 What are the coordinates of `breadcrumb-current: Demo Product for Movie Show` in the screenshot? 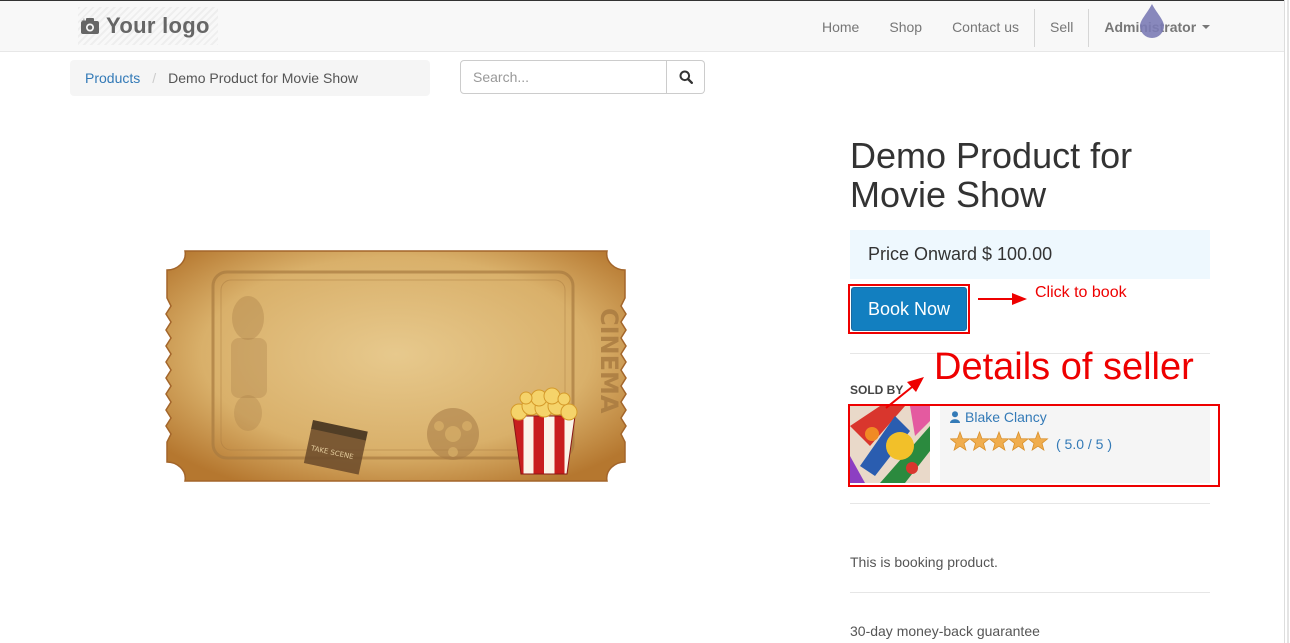 It's located at (263, 78).